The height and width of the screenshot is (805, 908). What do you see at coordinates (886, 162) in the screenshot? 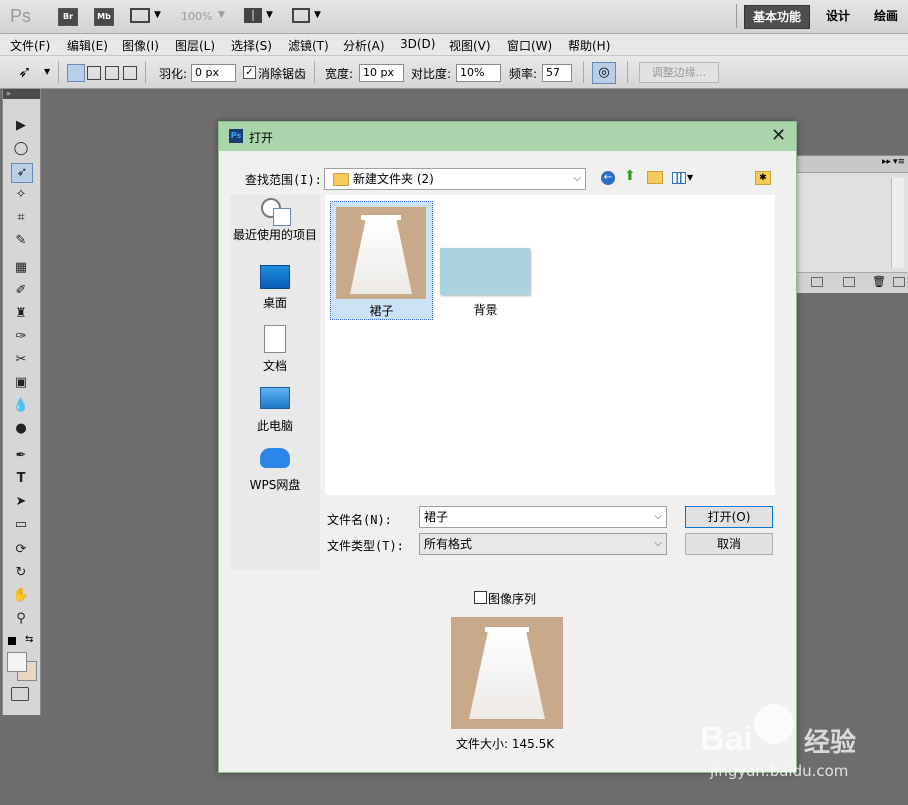
I see `panel-collapse-icon: ▸▸` at bounding box center [886, 162].